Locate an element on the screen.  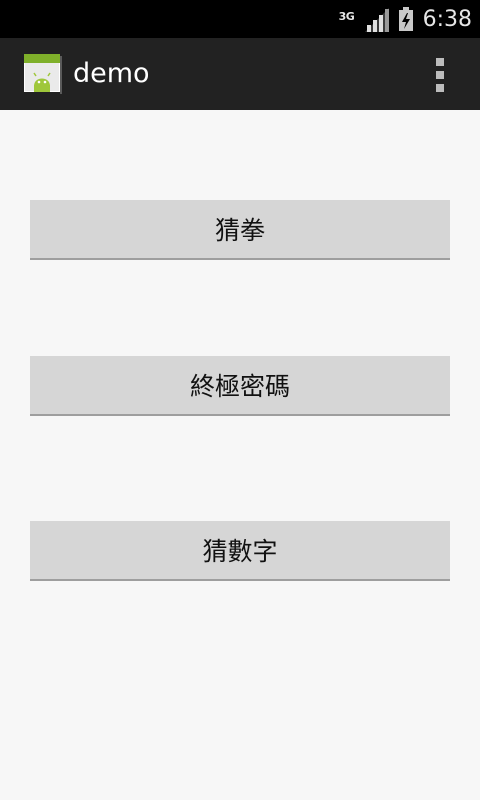
android-app-icon is located at coordinates (43, 74).